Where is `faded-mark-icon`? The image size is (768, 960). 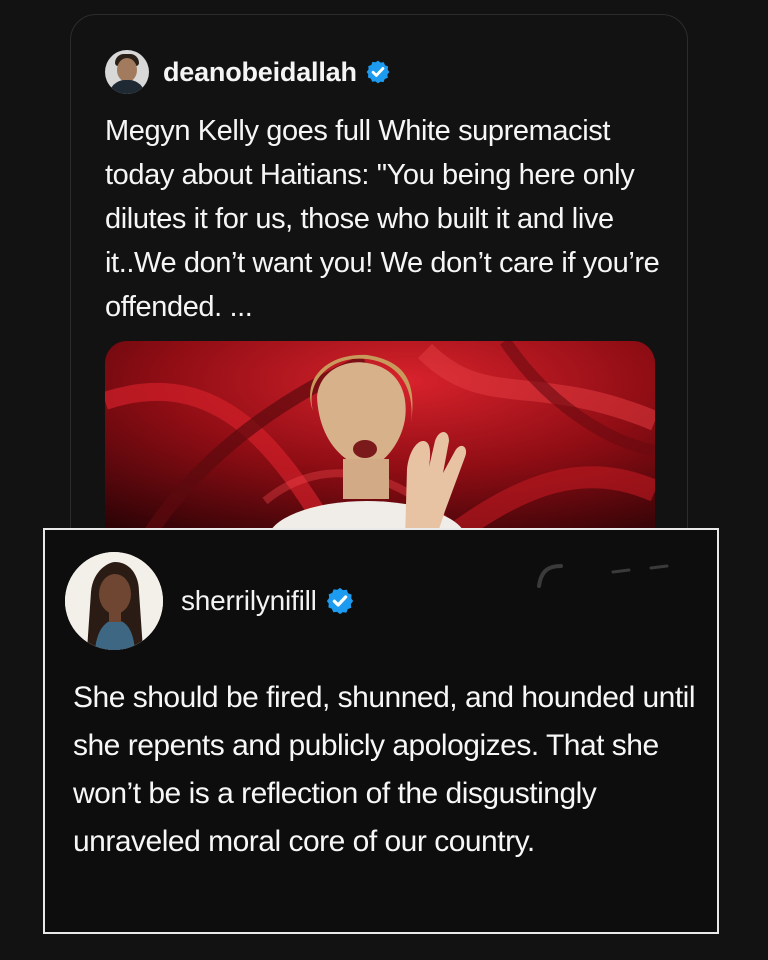
faded-mark-icon is located at coordinates (603, 576).